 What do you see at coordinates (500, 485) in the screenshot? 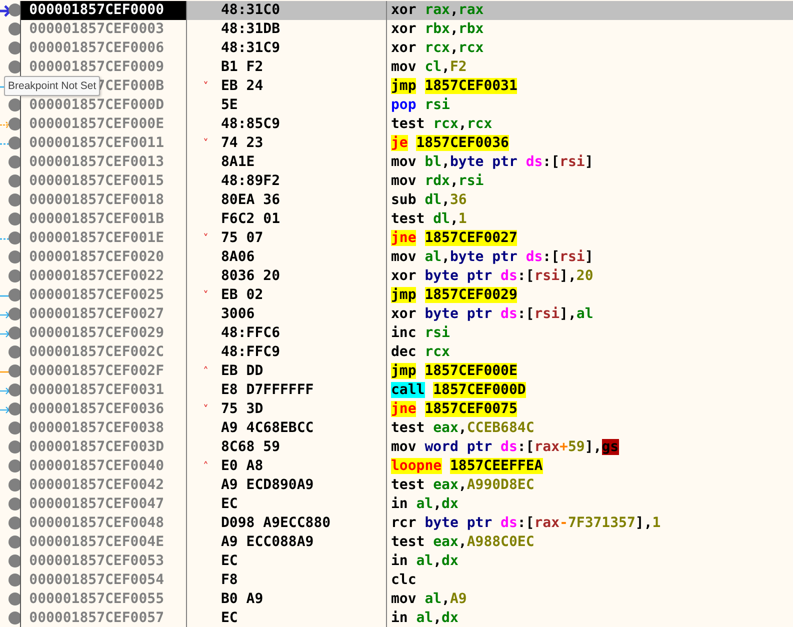
I see `operand-text: A990D8EC` at bounding box center [500, 485].